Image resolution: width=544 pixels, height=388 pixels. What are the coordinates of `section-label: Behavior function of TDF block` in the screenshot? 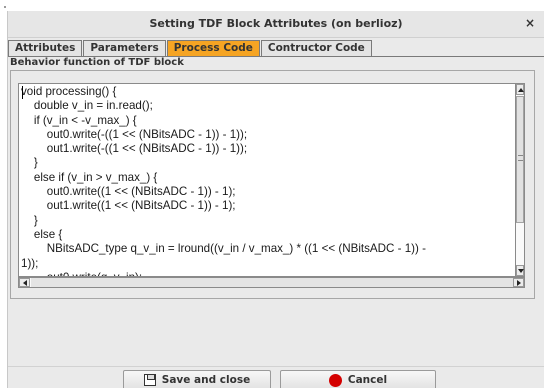 It's located at (97, 62).